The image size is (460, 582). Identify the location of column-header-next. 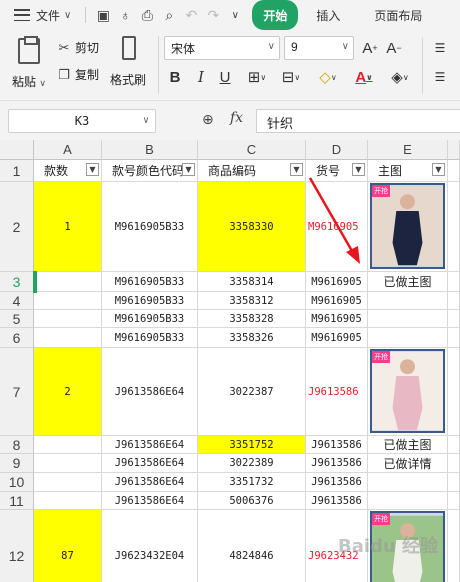
(454, 150).